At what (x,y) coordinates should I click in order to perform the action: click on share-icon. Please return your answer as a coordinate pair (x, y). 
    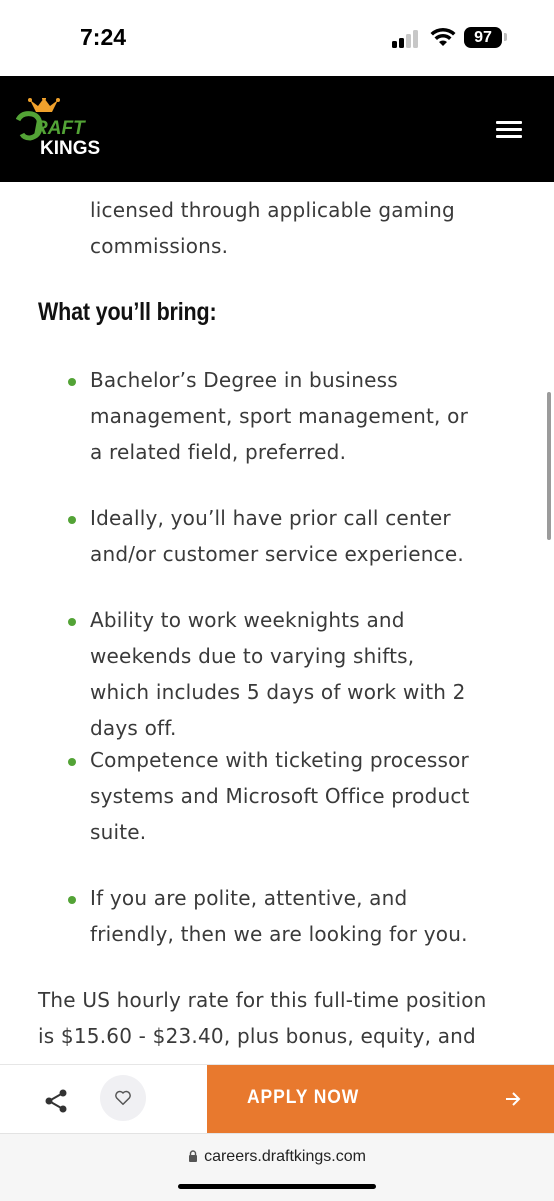
    Looking at the image, I should click on (56, 1101).